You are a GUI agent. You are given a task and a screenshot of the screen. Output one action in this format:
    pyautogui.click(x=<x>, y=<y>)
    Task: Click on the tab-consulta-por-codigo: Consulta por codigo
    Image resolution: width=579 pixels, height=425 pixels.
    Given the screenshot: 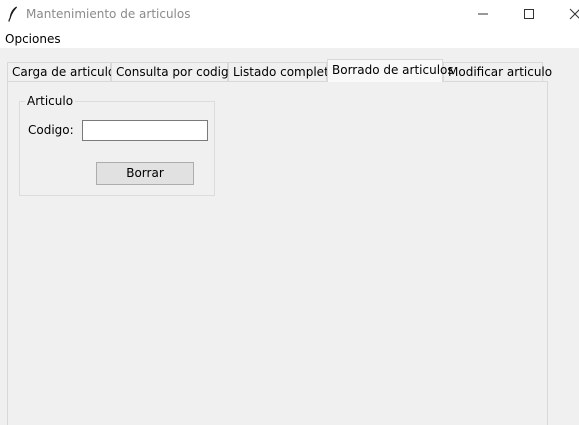 What is the action you would take?
    pyautogui.click(x=173, y=71)
    